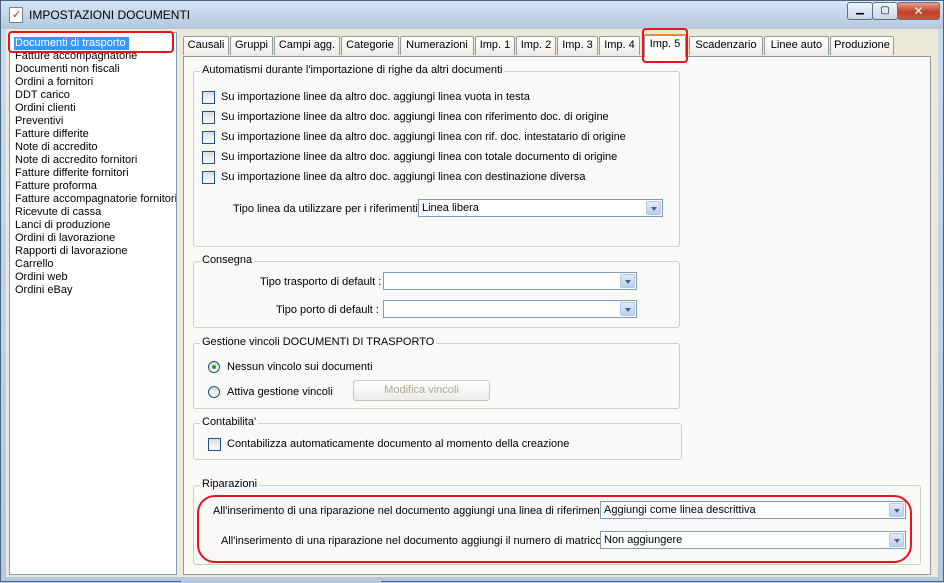 The image size is (944, 583). Describe the element at coordinates (229, 422) in the screenshot. I see `contabilita-title: Contabilita'` at that location.